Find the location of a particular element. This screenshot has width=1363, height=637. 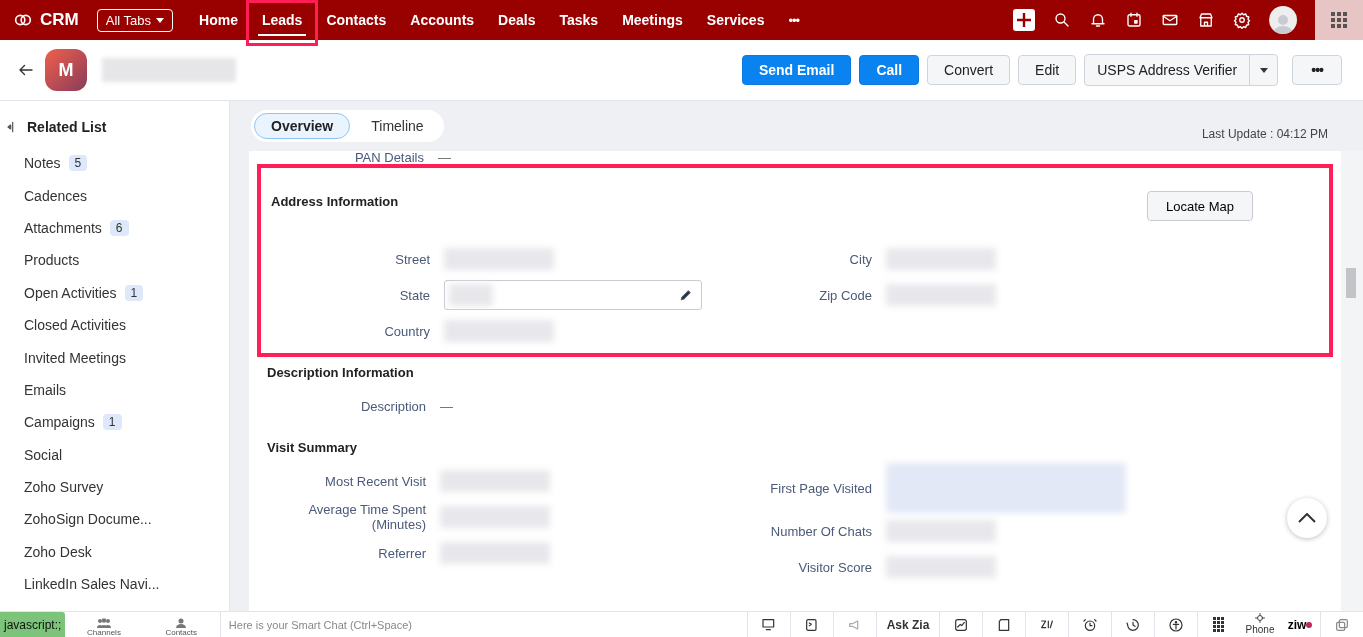

locate-map-button: Locate Map is located at coordinates (1200, 206).